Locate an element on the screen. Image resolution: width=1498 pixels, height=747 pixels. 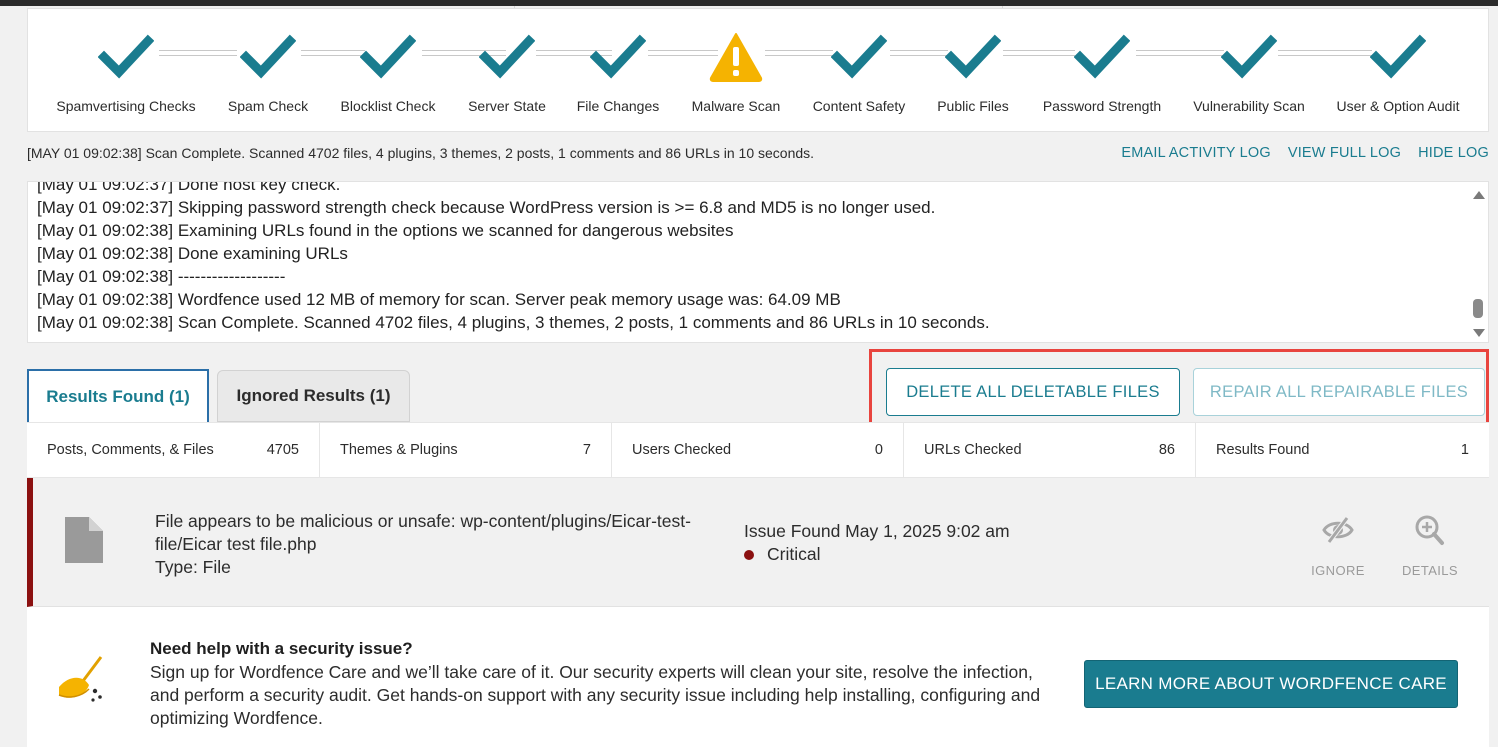
scan-stage: Vulnerability Scan is located at coordinates (1249, 71).